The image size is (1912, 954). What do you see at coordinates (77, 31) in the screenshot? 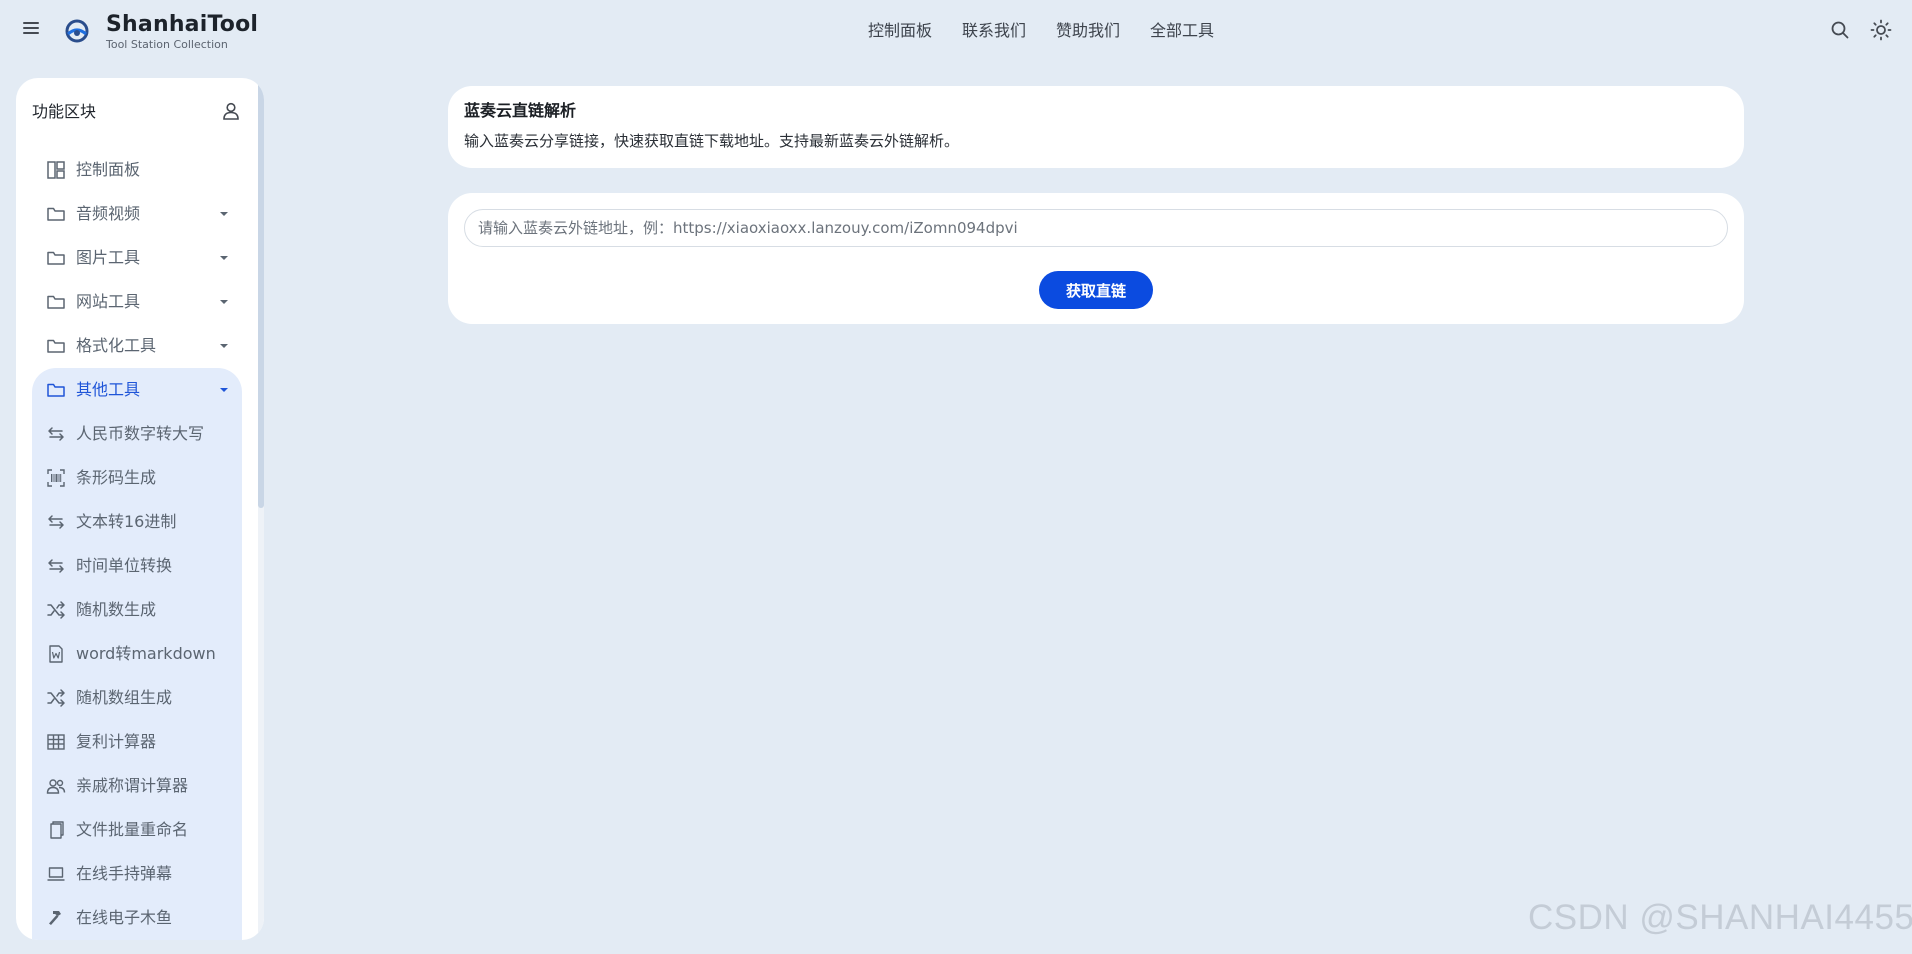
I see `logo-icon` at bounding box center [77, 31].